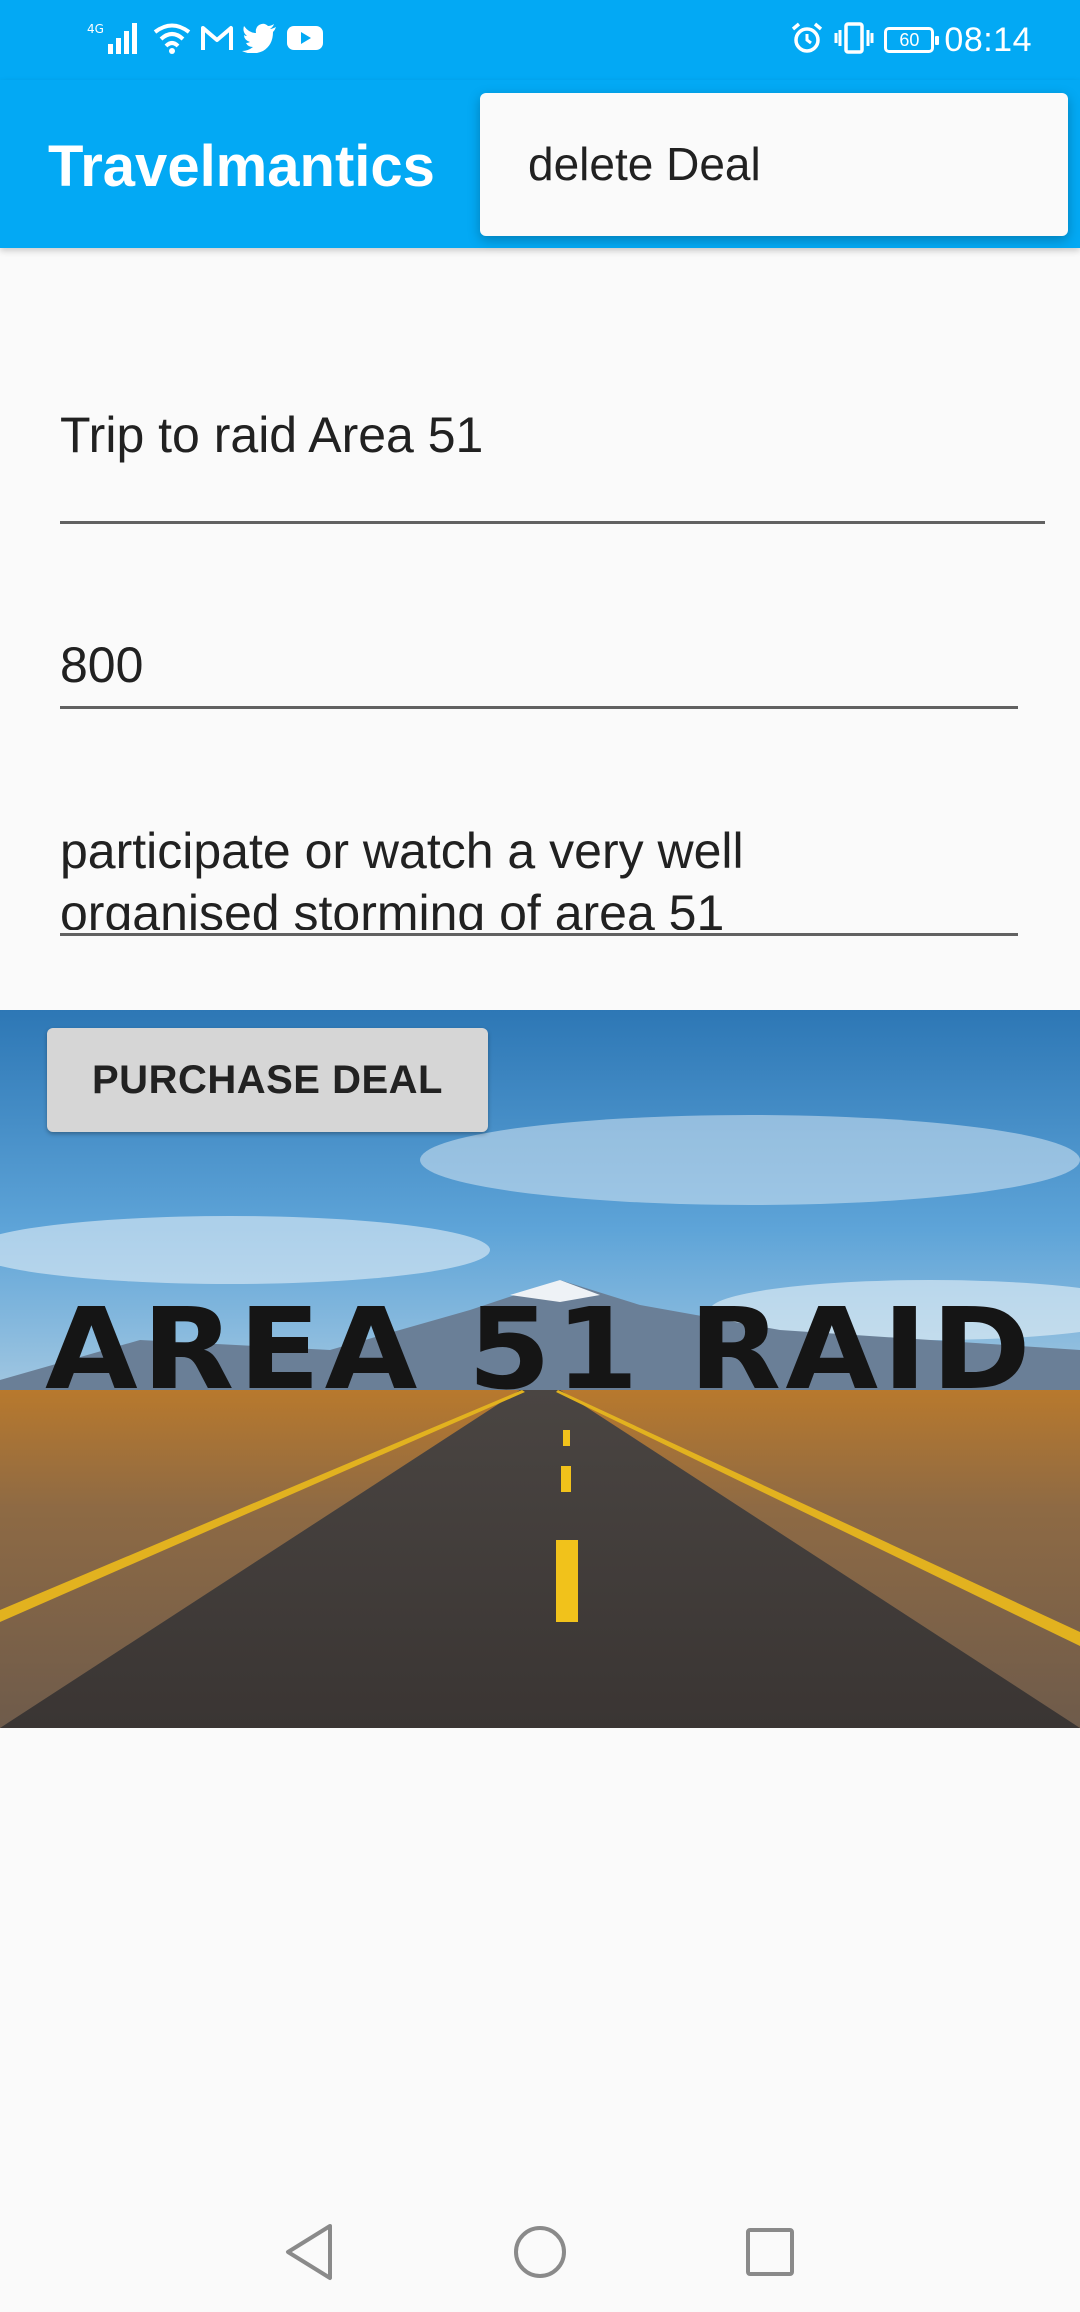 The height and width of the screenshot is (2312, 1080). I want to click on description-input-underline, so click(539, 934).